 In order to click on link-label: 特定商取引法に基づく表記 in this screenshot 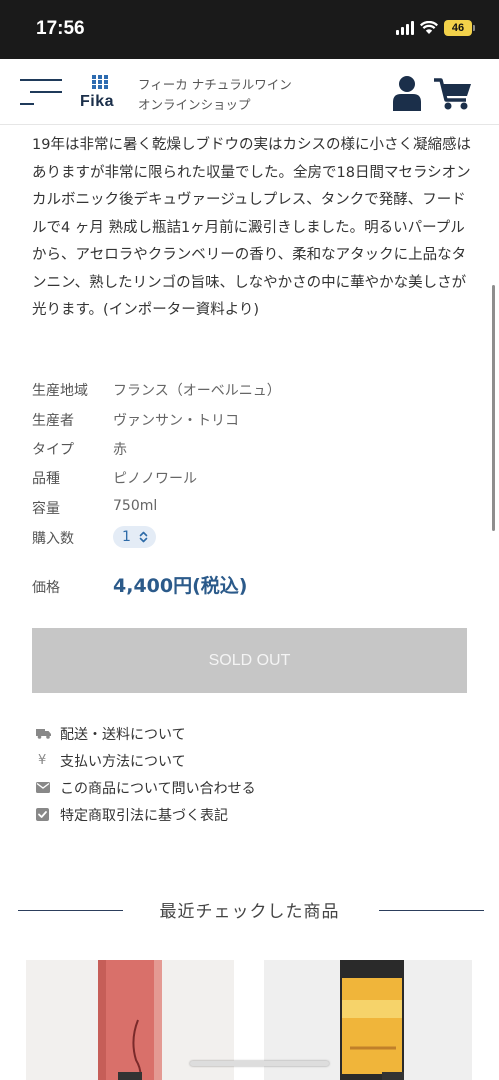, I will do `click(144, 815)`.